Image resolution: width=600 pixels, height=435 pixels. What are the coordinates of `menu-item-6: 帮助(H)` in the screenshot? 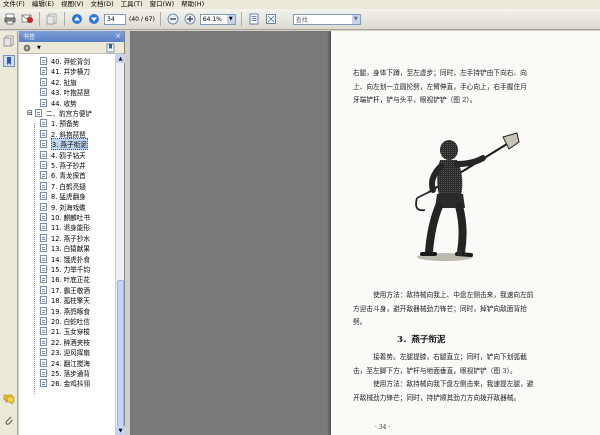 It's located at (192, 4).